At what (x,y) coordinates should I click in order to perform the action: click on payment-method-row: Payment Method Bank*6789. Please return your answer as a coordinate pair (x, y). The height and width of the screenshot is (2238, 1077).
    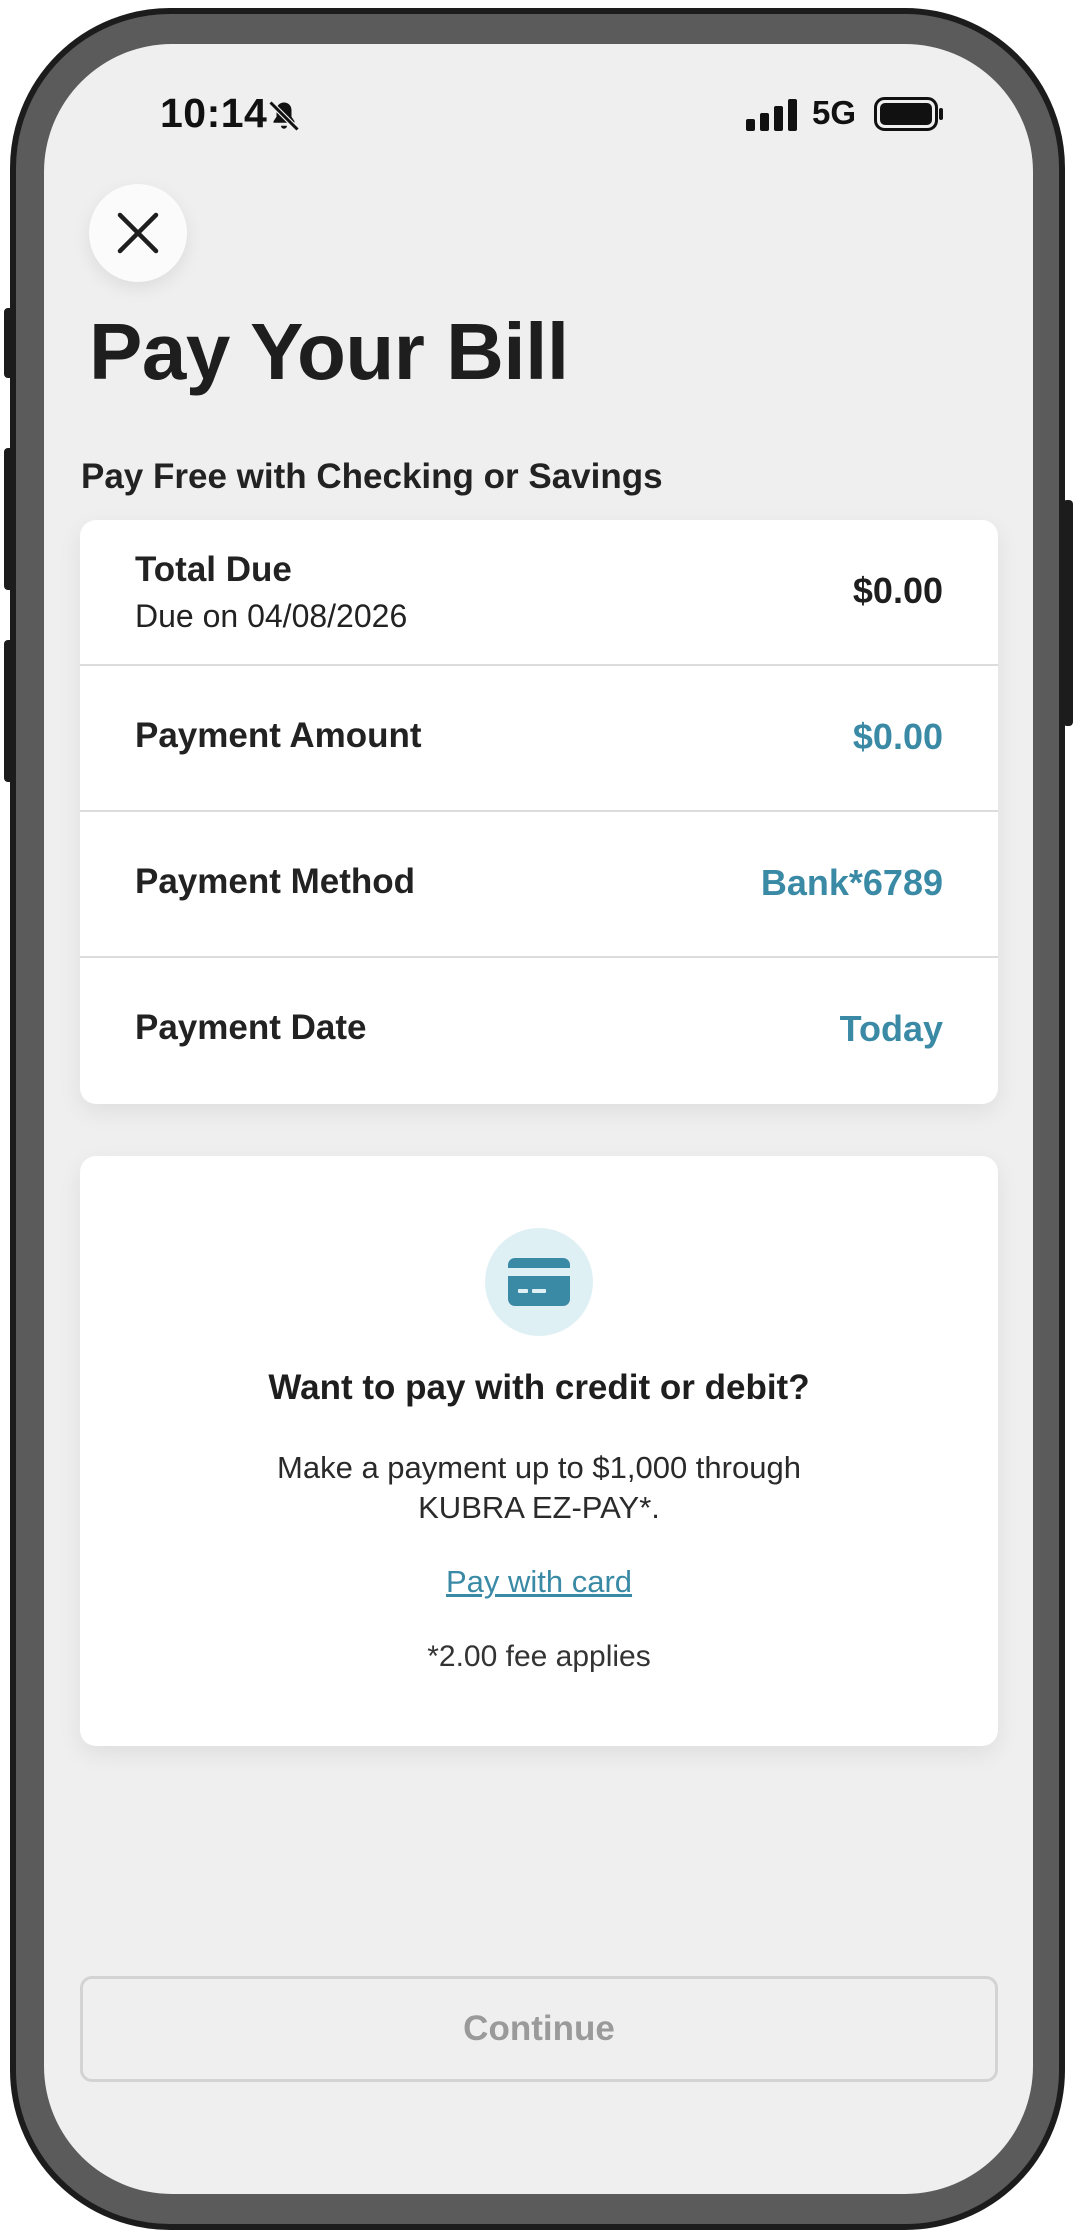
    Looking at the image, I should click on (539, 885).